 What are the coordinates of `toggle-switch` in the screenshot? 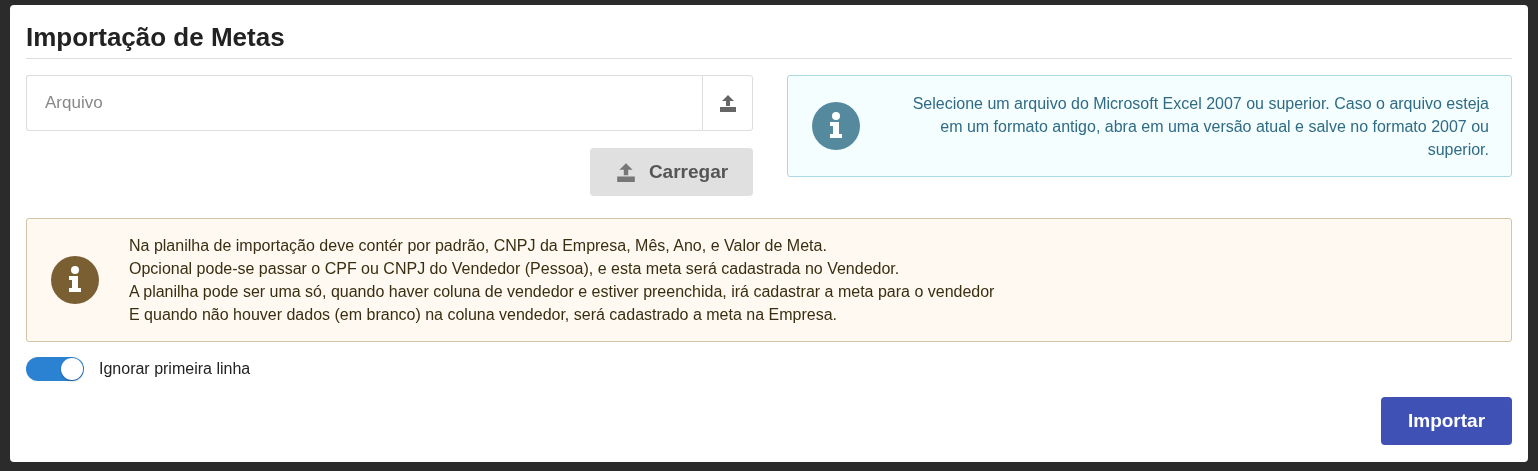 It's located at (55, 369).